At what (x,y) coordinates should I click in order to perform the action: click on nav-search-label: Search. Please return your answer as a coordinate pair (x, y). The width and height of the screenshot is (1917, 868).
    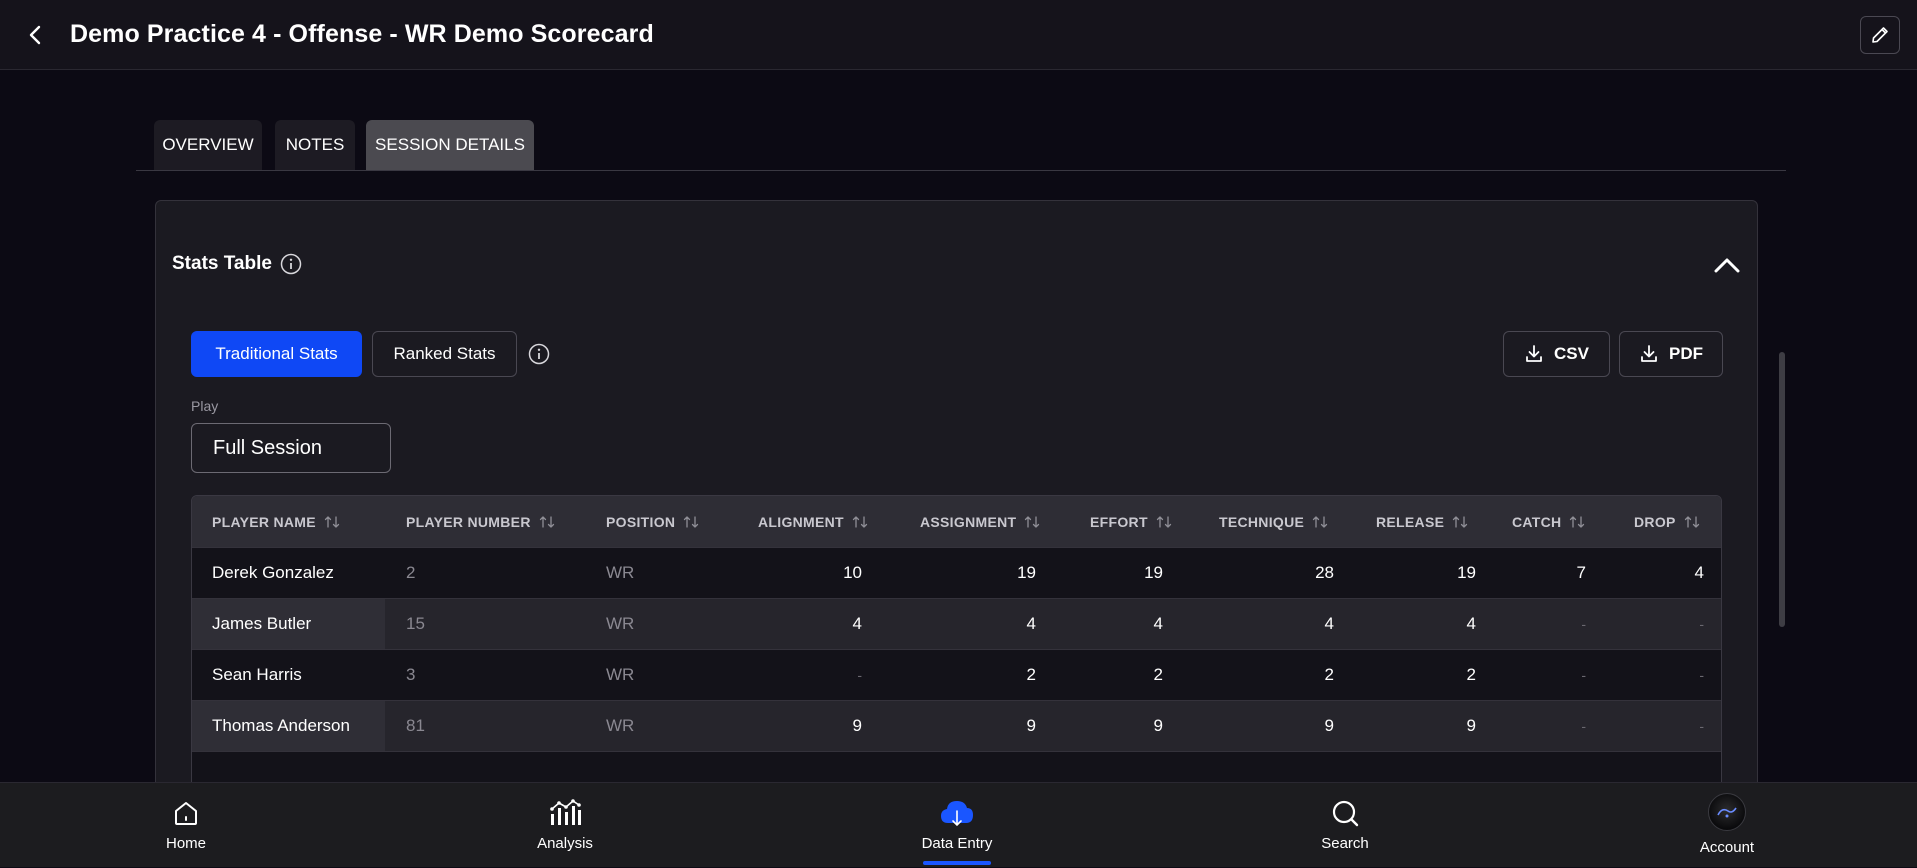
    Looking at the image, I should click on (1345, 843).